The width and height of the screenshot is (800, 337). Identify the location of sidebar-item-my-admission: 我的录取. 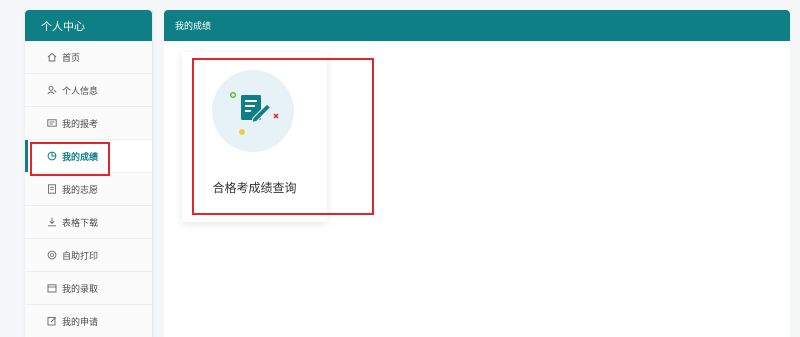
(88, 288).